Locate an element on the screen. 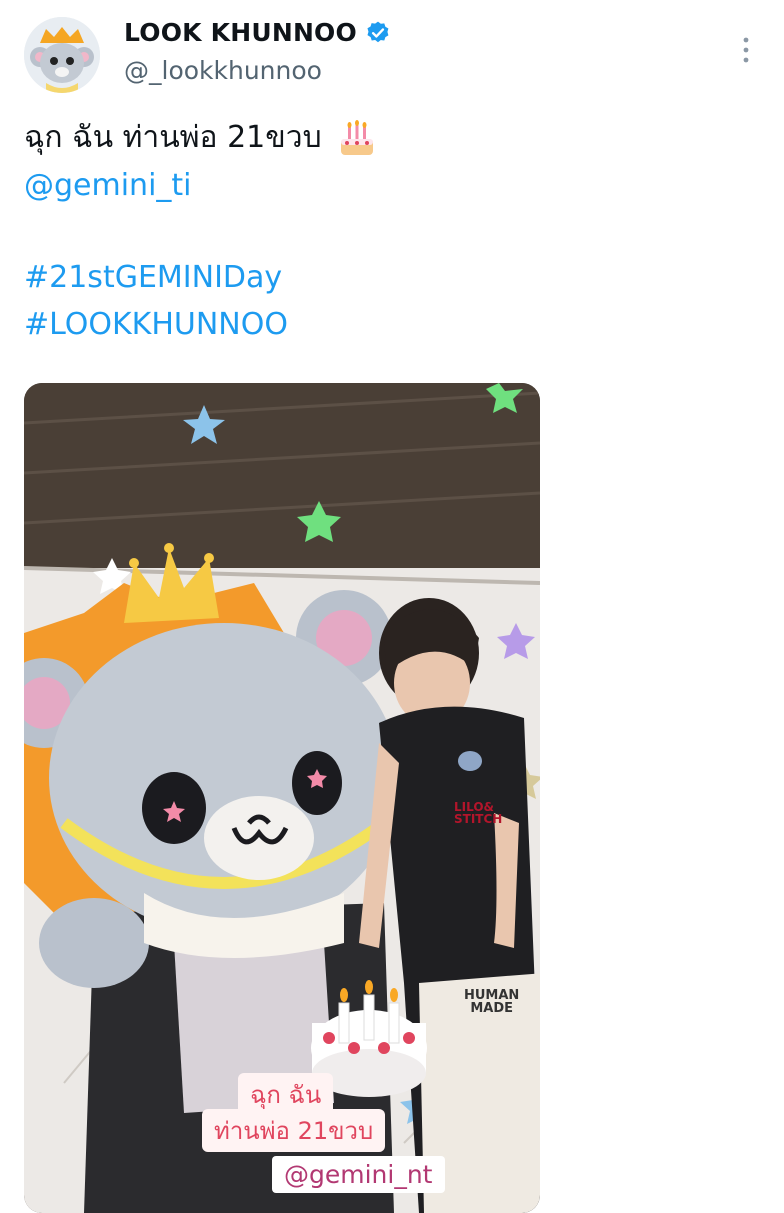 This screenshot has height=1213, width=784. pants-print-text: HUMAN MADE is located at coordinates (491, 1002).